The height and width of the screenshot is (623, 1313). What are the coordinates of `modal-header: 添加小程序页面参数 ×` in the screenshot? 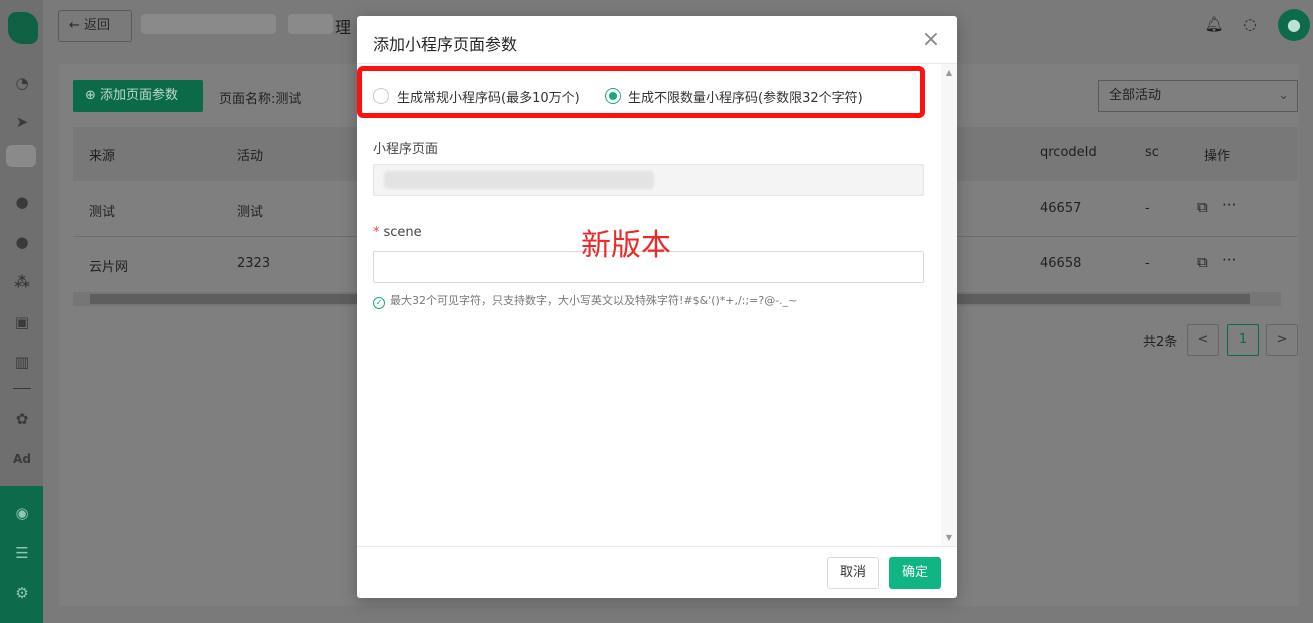 It's located at (657, 40).